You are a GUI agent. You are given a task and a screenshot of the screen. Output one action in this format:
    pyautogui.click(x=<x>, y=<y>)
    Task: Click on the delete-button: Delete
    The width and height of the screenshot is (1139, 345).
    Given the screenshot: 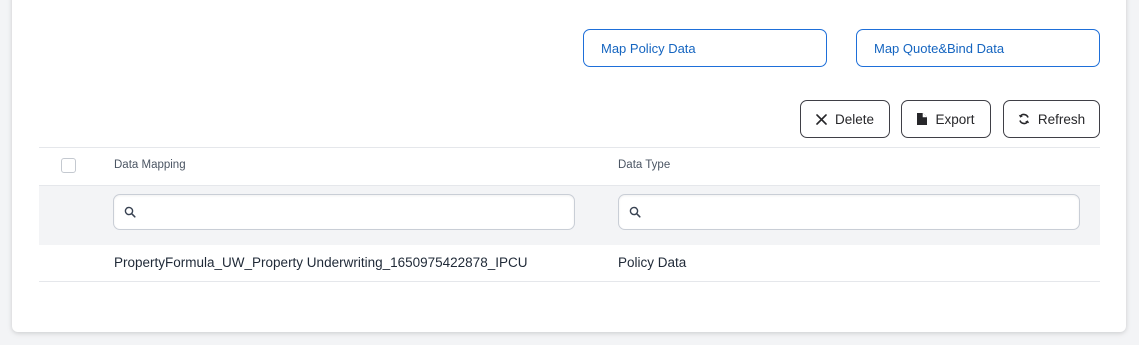 What is the action you would take?
    pyautogui.click(x=845, y=119)
    